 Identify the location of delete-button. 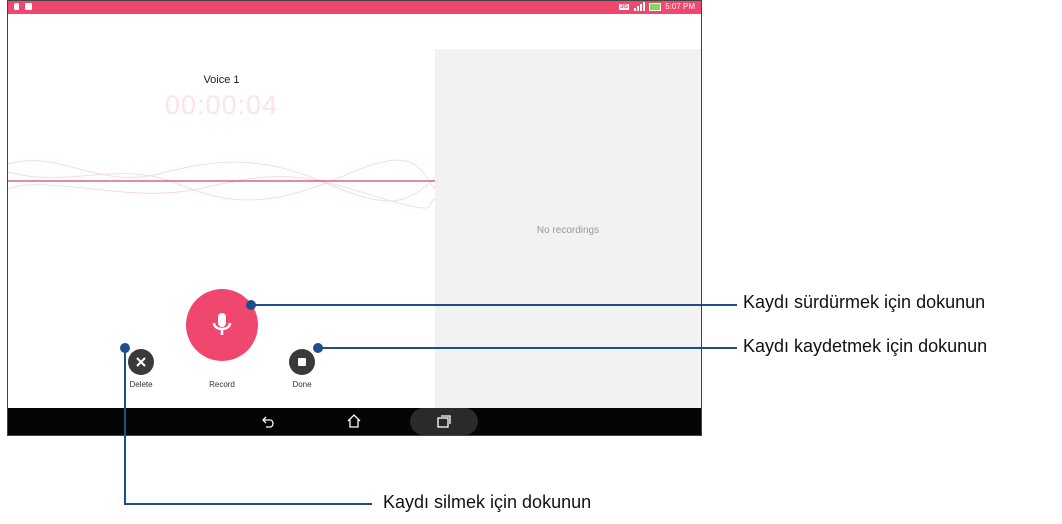
(141, 362).